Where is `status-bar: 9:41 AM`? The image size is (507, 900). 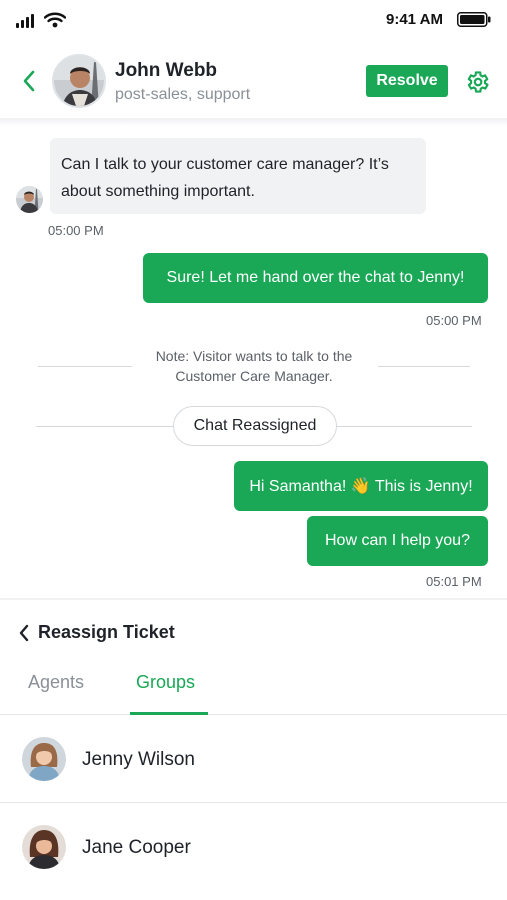
status-bar: 9:41 AM is located at coordinates (253, 20).